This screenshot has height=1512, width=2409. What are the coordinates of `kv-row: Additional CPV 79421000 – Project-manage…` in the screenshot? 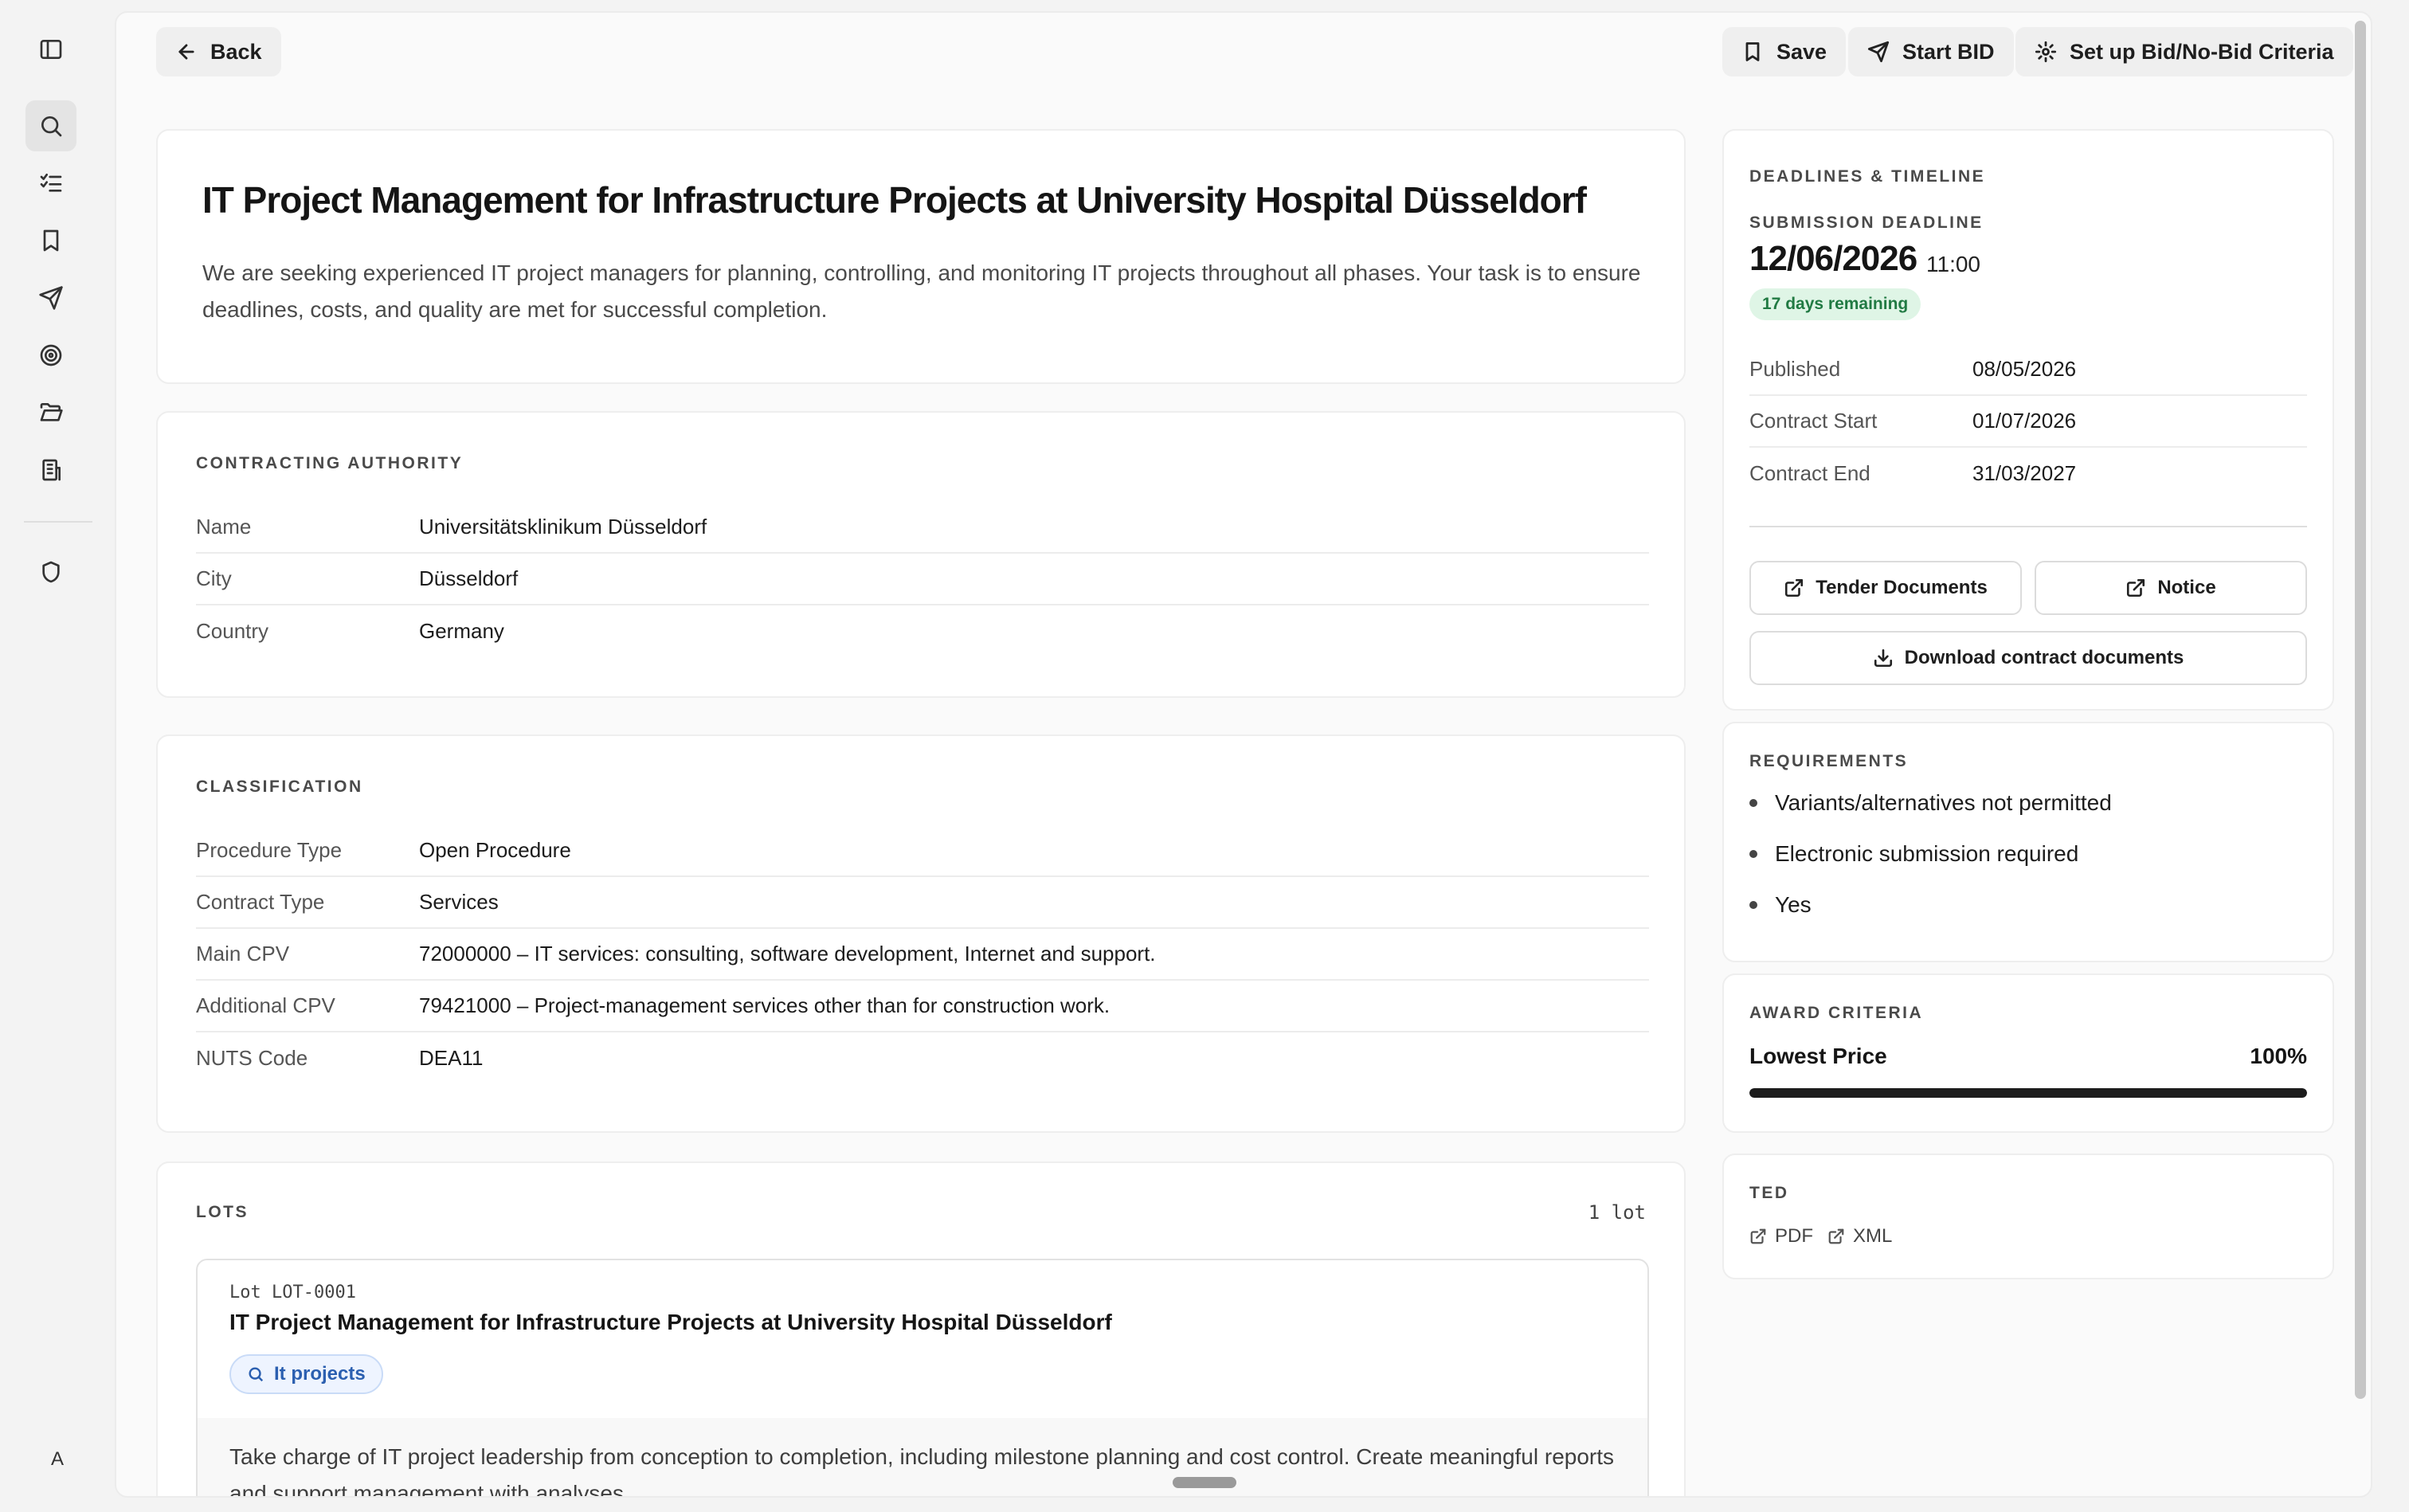 It's located at (922, 1007).